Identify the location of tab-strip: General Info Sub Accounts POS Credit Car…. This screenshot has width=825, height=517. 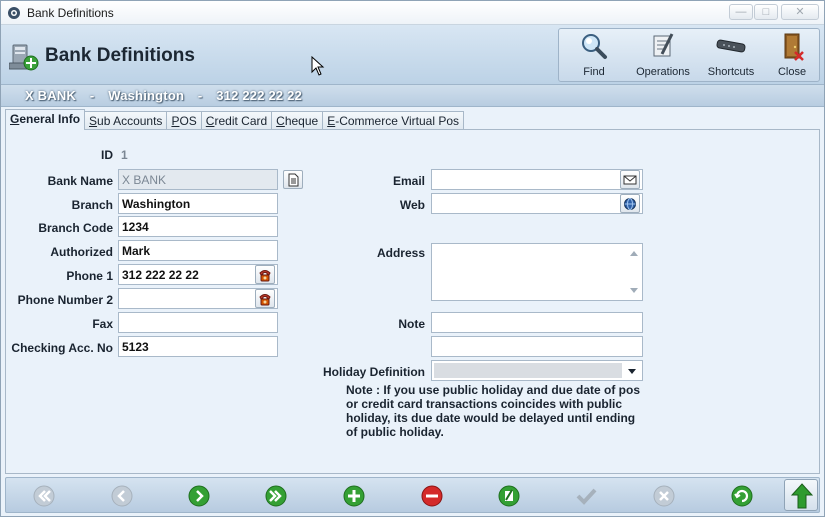
(235, 119).